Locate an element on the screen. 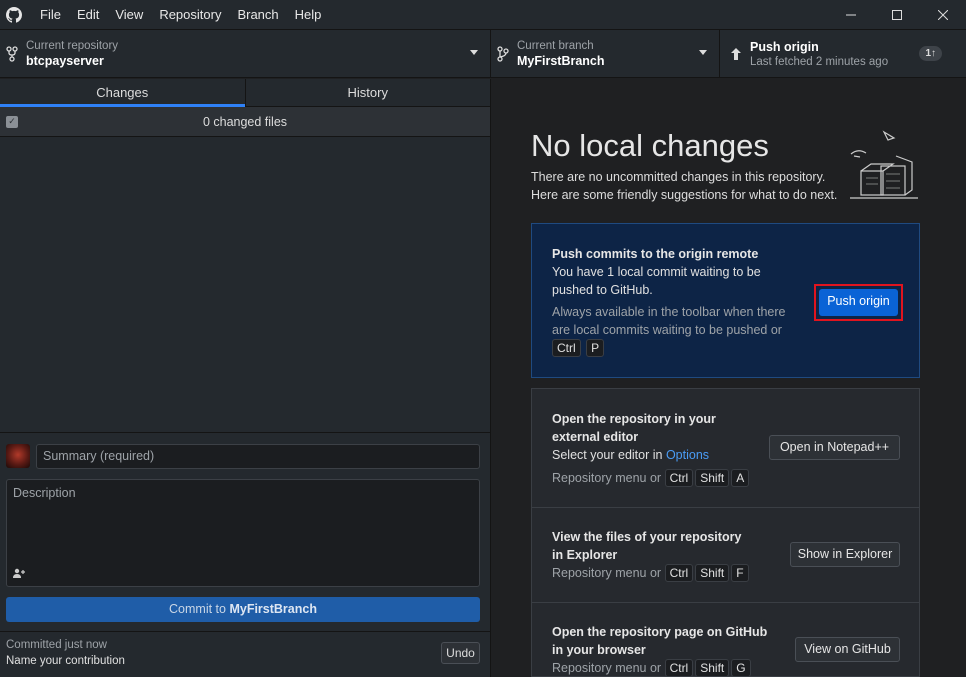 The height and width of the screenshot is (677, 966). shortcut-key-a: A is located at coordinates (740, 478).